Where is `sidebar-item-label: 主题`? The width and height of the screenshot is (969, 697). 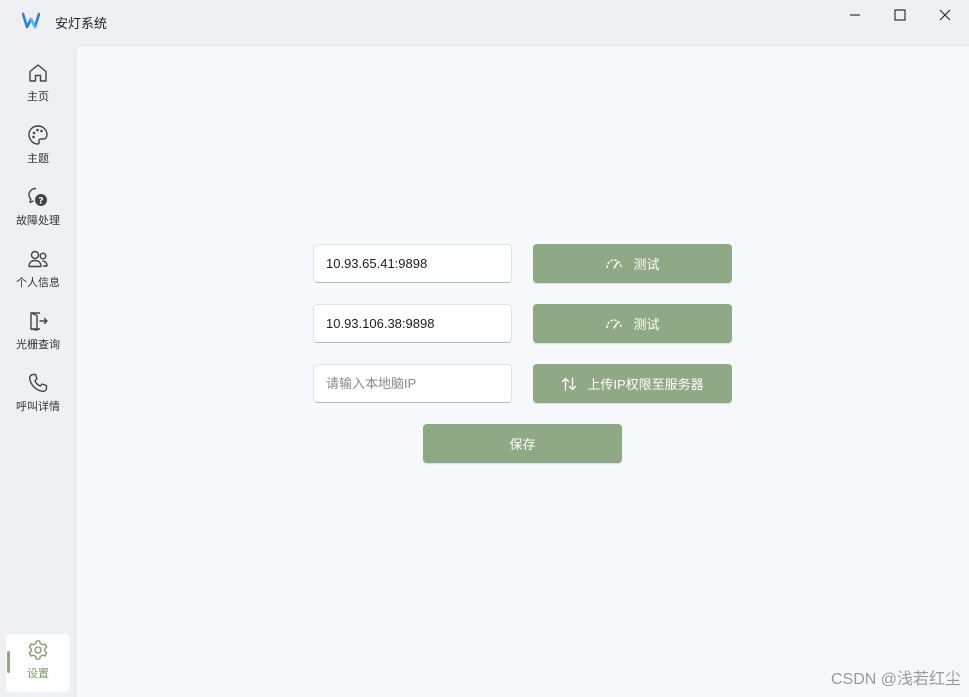
sidebar-item-label: 主题 is located at coordinates (38, 159).